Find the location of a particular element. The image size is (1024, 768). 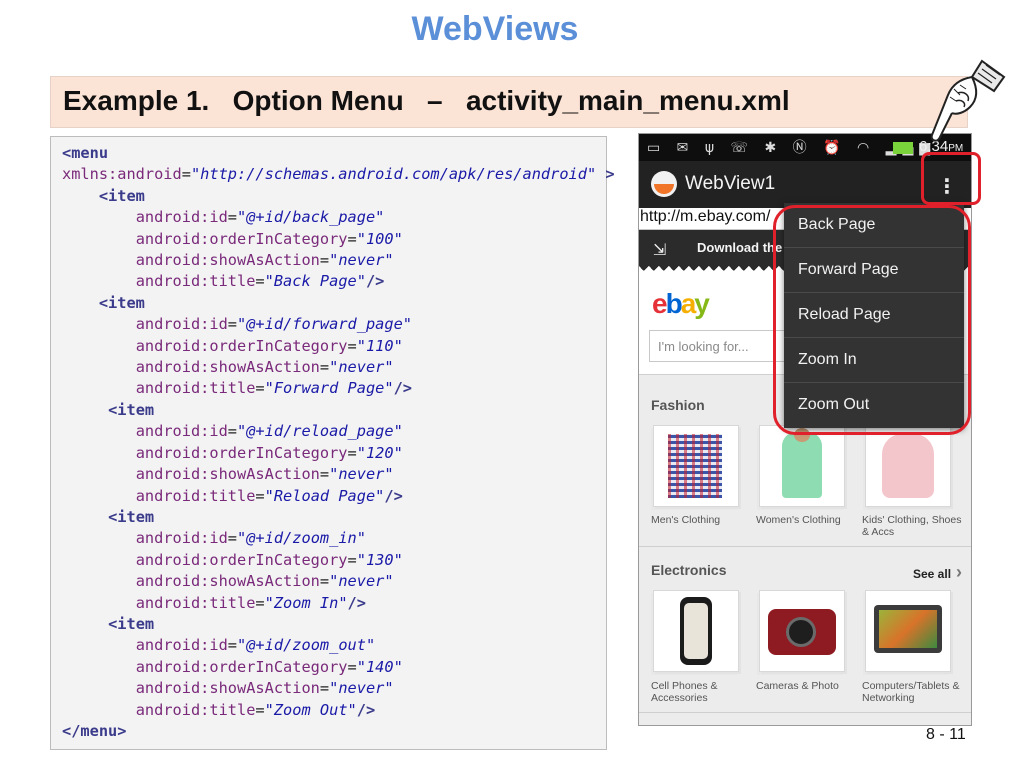

product-tile-cameras is located at coordinates (802, 631).